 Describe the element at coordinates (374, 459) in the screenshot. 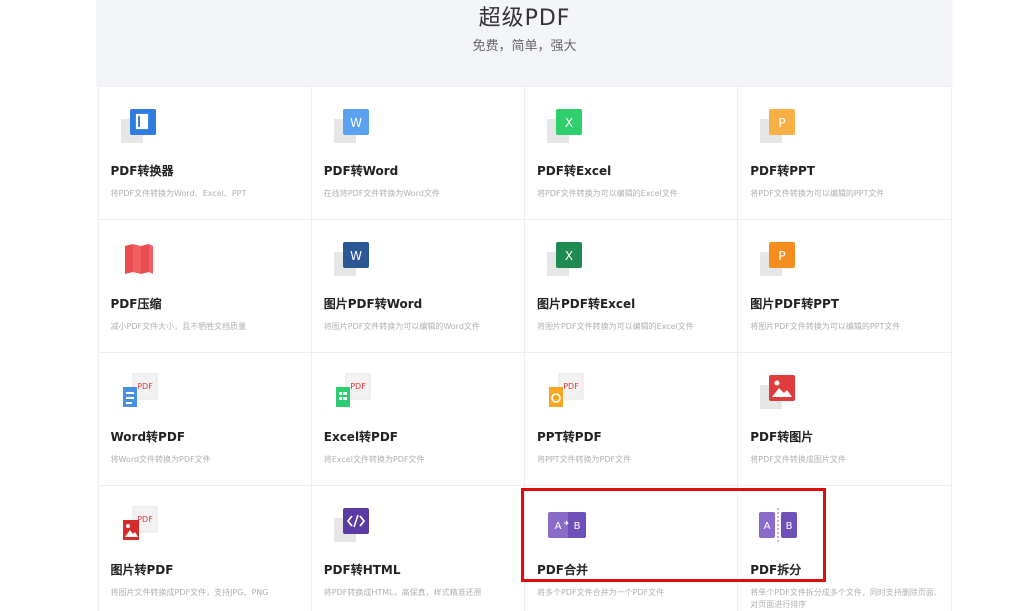

I see `tool-description: 将Excel文件转换为PDF文件` at that location.